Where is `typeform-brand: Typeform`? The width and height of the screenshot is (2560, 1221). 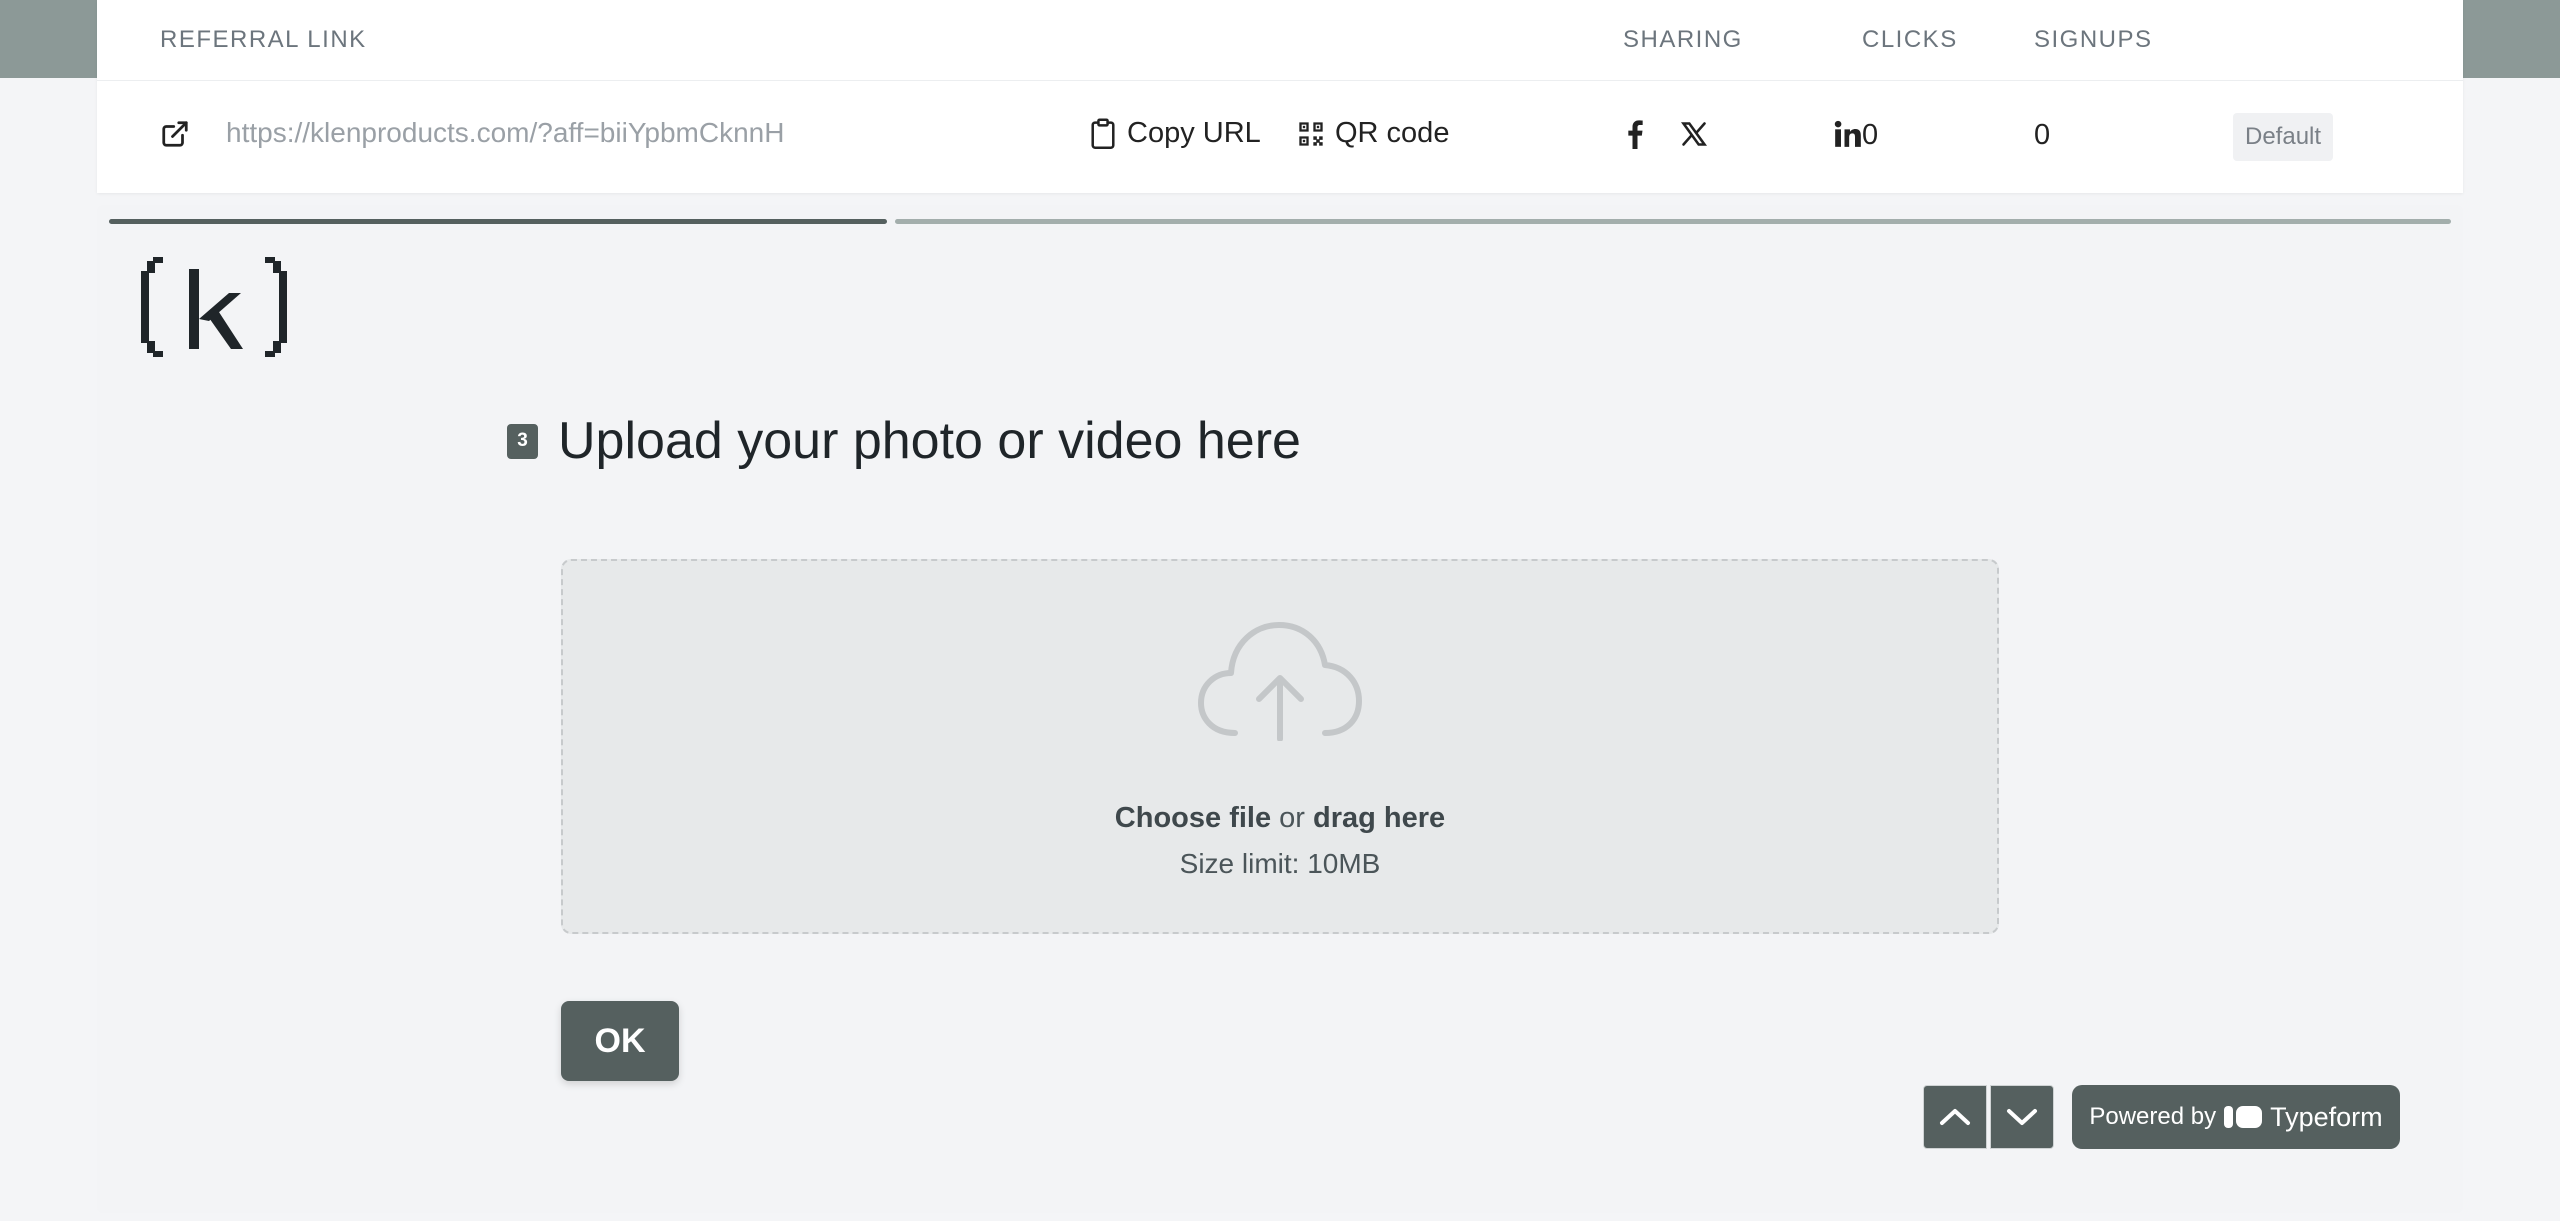 typeform-brand: Typeform is located at coordinates (2326, 1116).